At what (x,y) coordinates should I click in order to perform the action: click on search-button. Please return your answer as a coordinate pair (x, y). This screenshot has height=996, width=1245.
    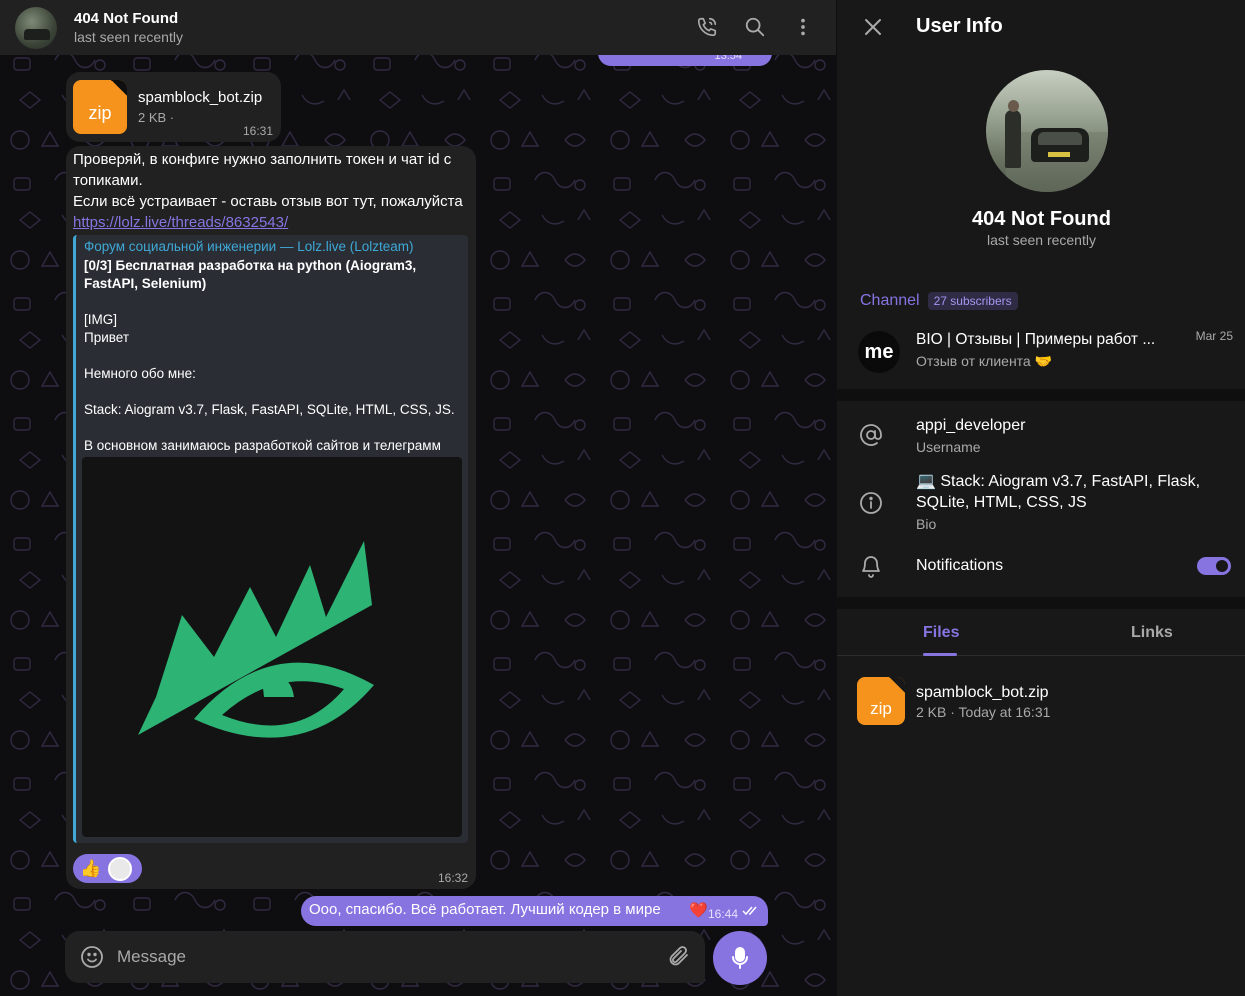
    Looking at the image, I should click on (755, 27).